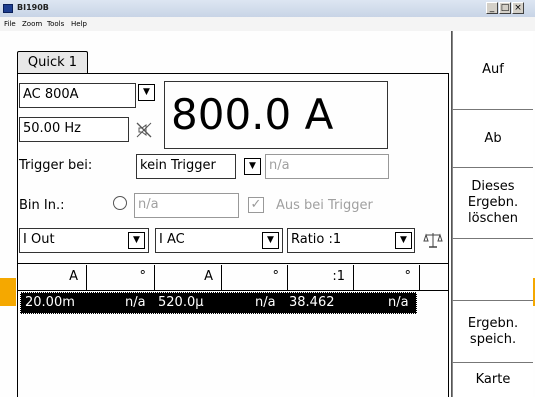 The height and width of the screenshot is (397, 535). What do you see at coordinates (492, 380) in the screenshot?
I see `karte-button: Karte` at bounding box center [492, 380].